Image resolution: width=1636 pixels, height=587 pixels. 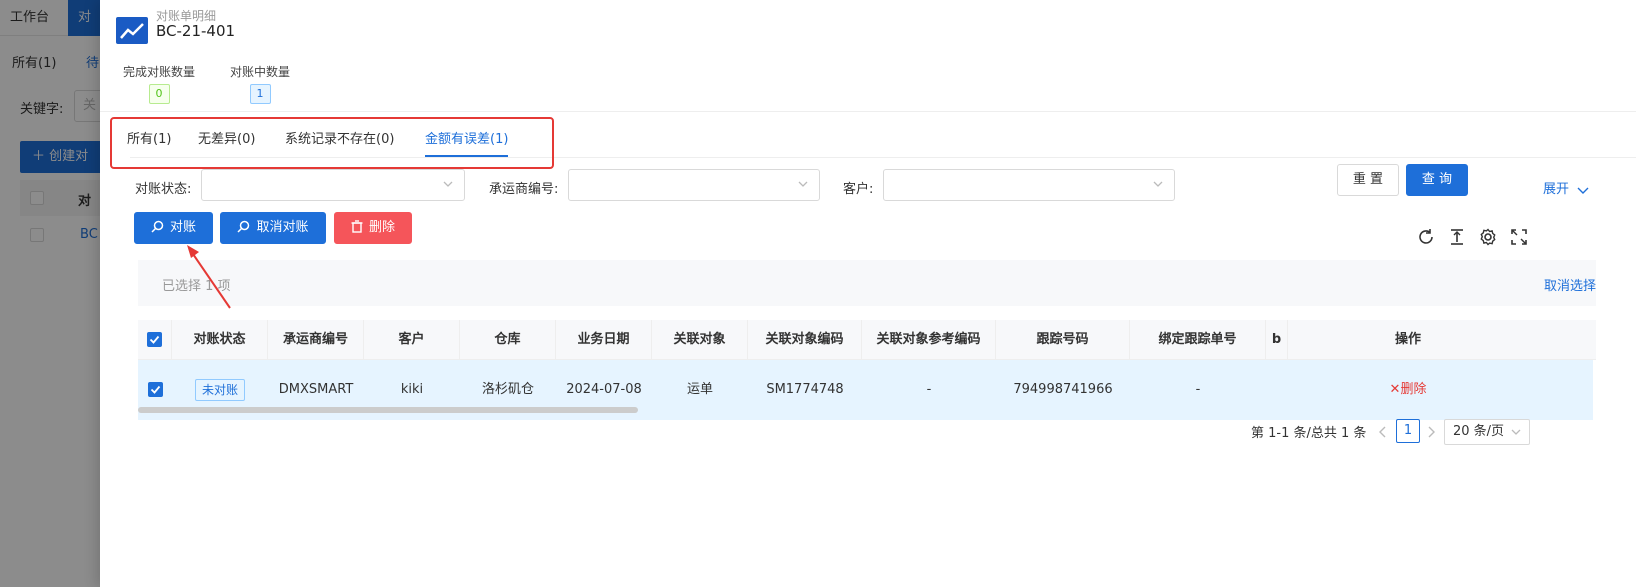 What do you see at coordinates (508, 340) in the screenshot?
I see `col-warehouse: 仓库` at bounding box center [508, 340].